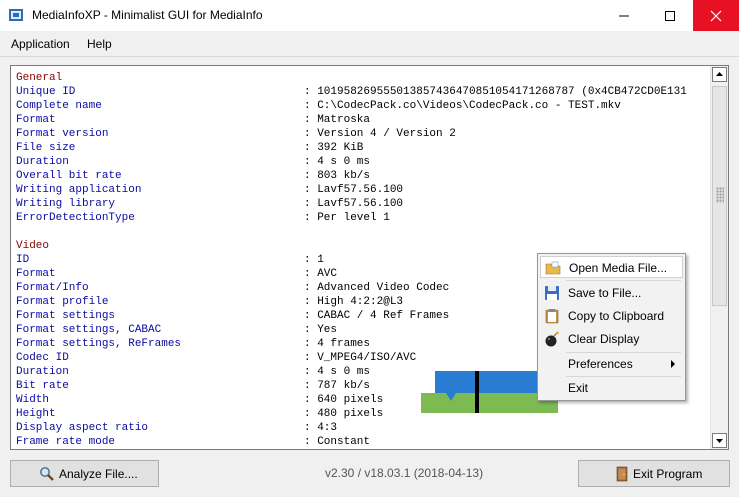 This screenshot has height=497, width=739. What do you see at coordinates (611, 388) in the screenshot?
I see `ctx-exit: Exit` at bounding box center [611, 388].